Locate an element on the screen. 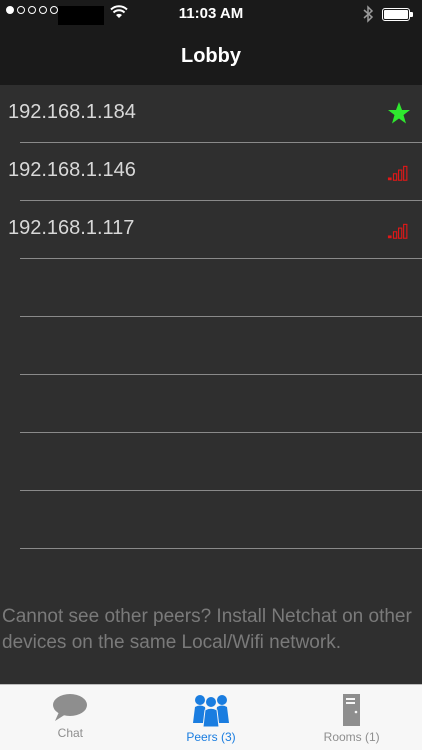 This screenshot has width=422, height=750. chat-bubble-icon is located at coordinates (70, 707).